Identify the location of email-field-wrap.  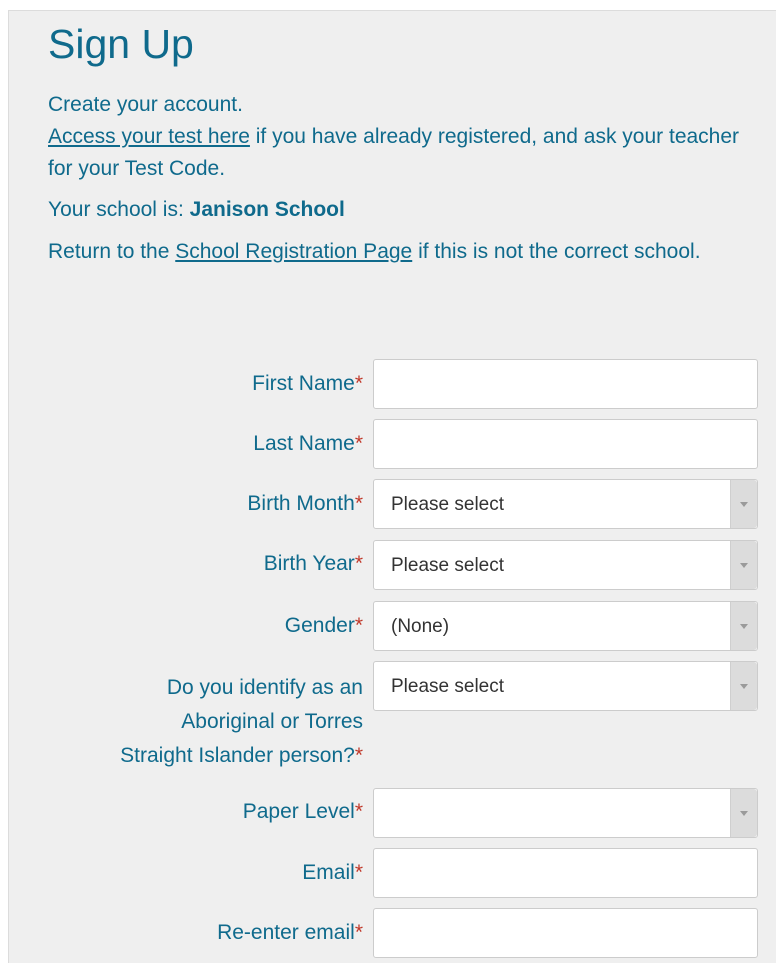
(565, 873).